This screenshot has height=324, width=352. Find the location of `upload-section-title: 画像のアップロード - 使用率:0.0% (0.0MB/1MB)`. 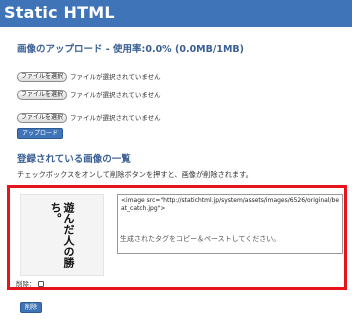

upload-section-title: 画像のアップロード - 使用率:0.0% (0.0MB/1MB) is located at coordinates (130, 49).